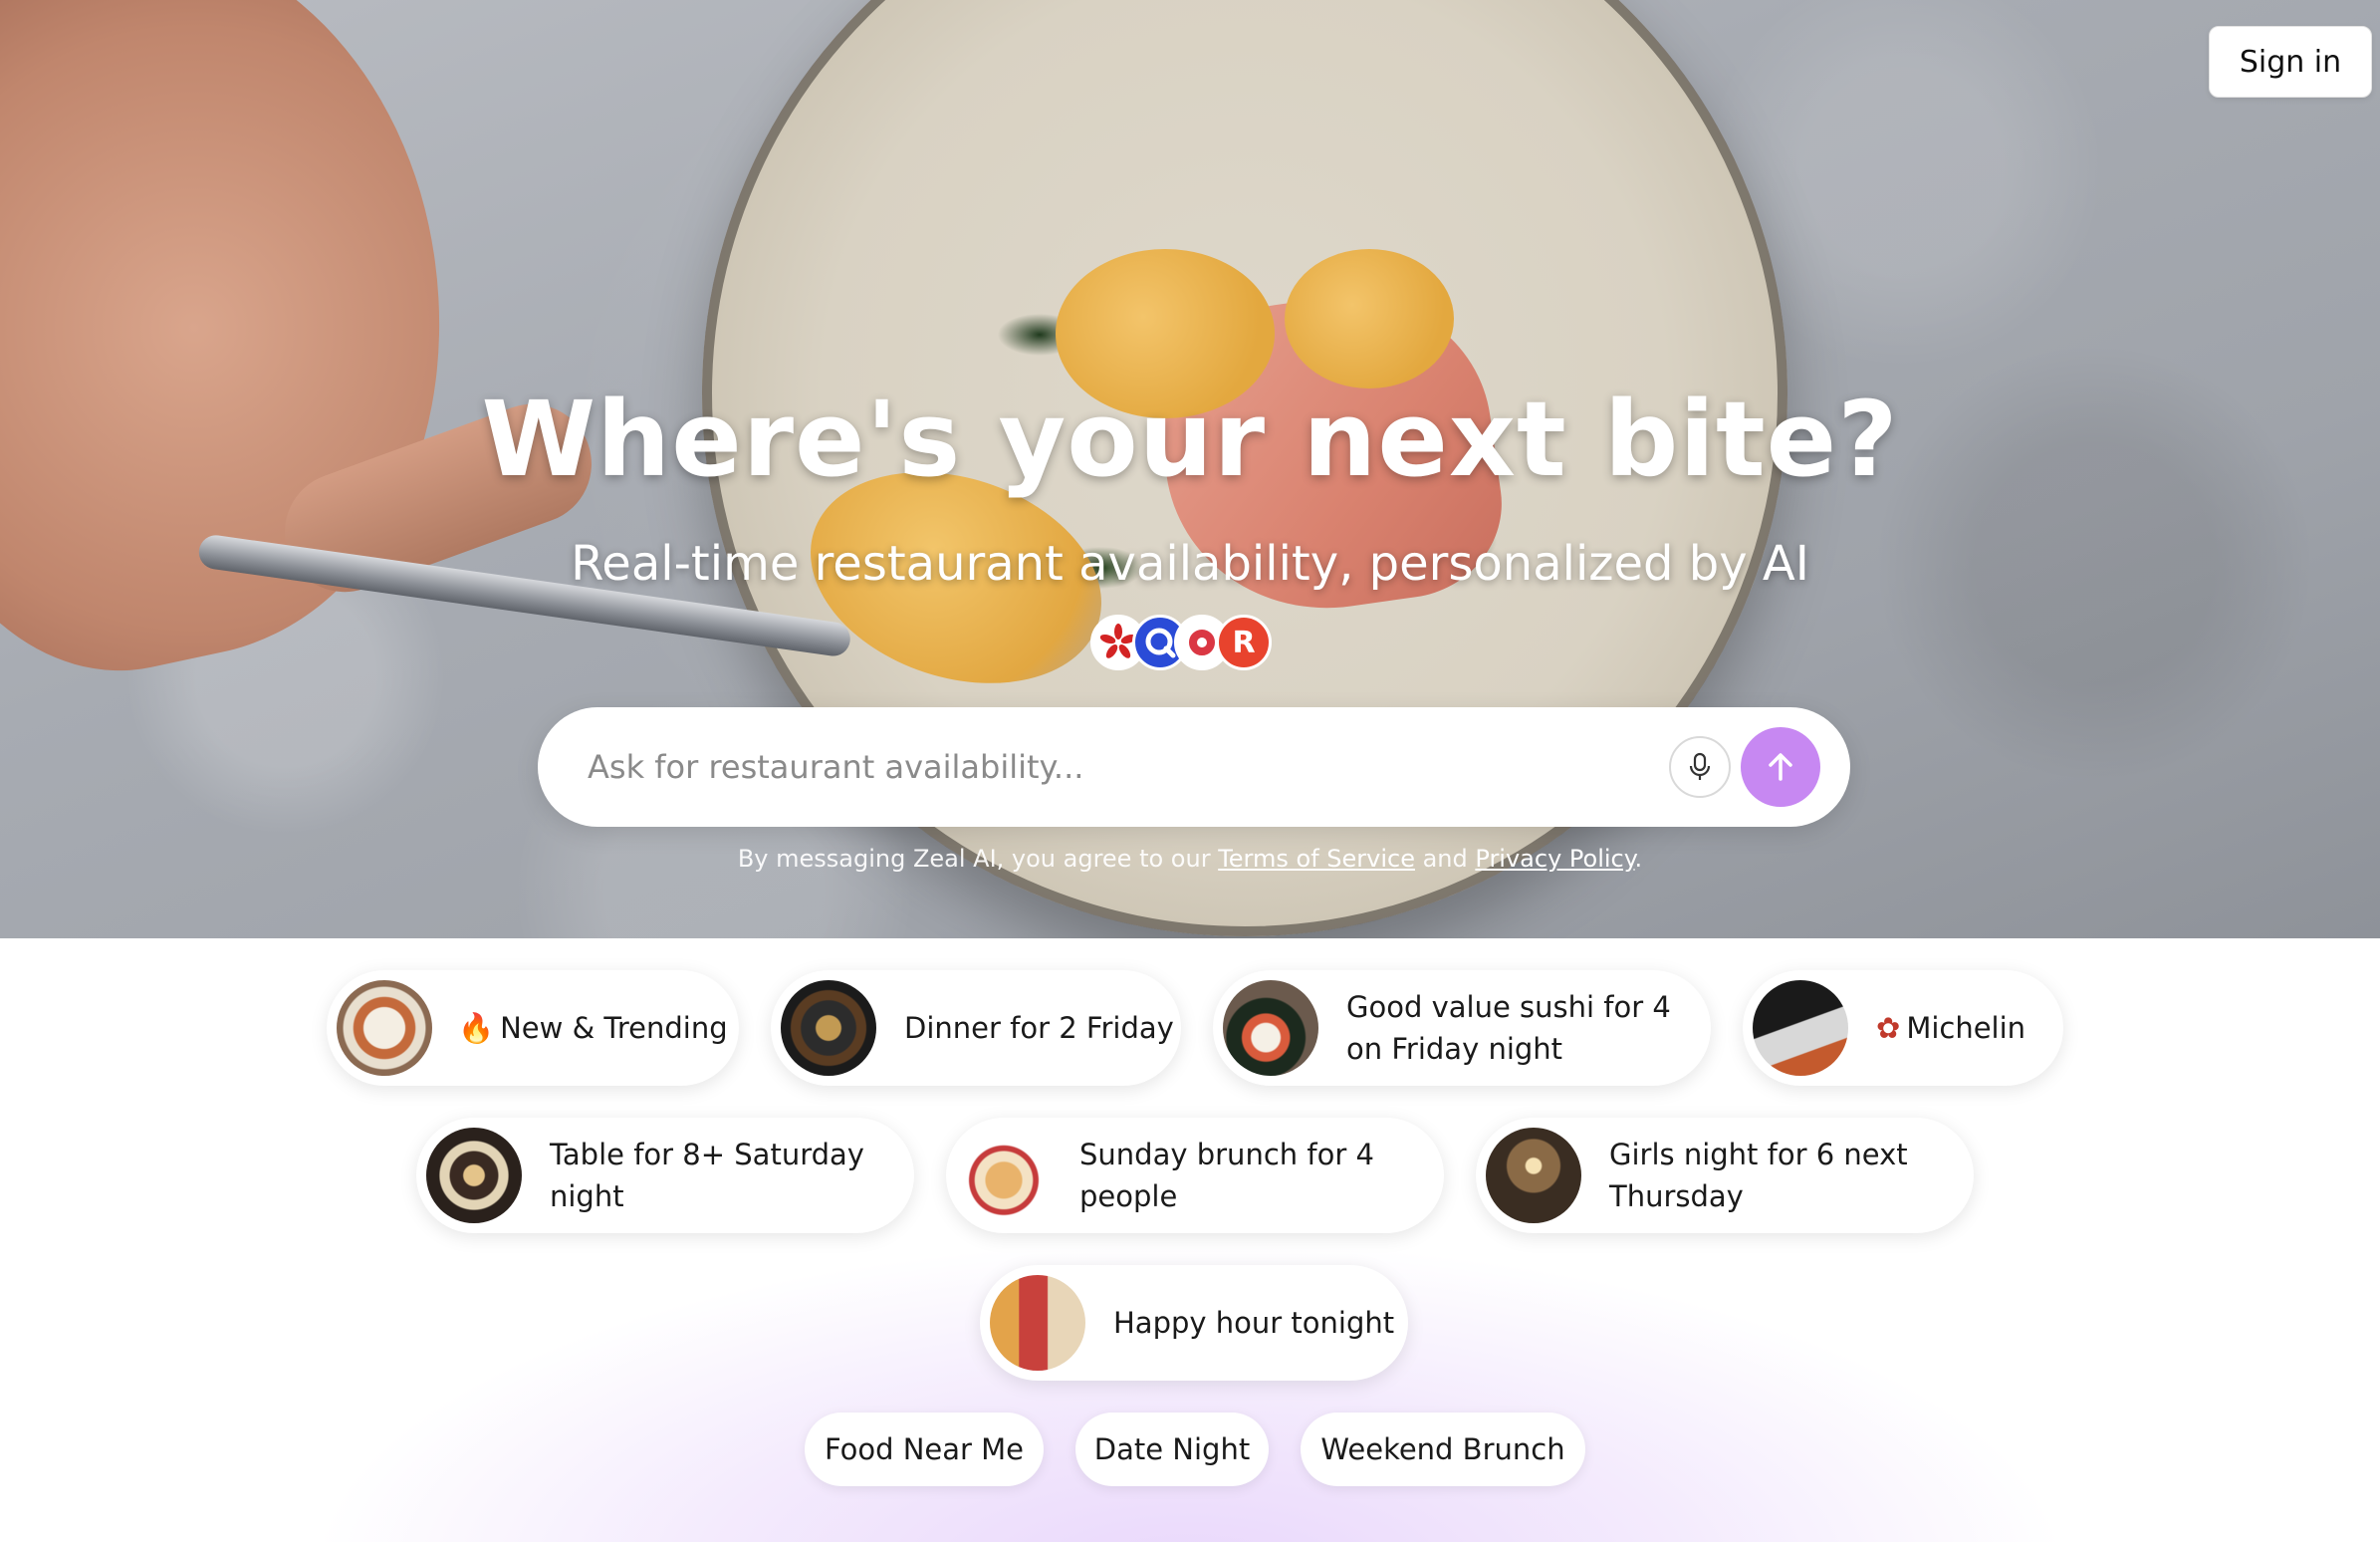 The height and width of the screenshot is (1542, 2380). I want to click on privacy-policy-link: Privacy Policy, so click(1554, 859).